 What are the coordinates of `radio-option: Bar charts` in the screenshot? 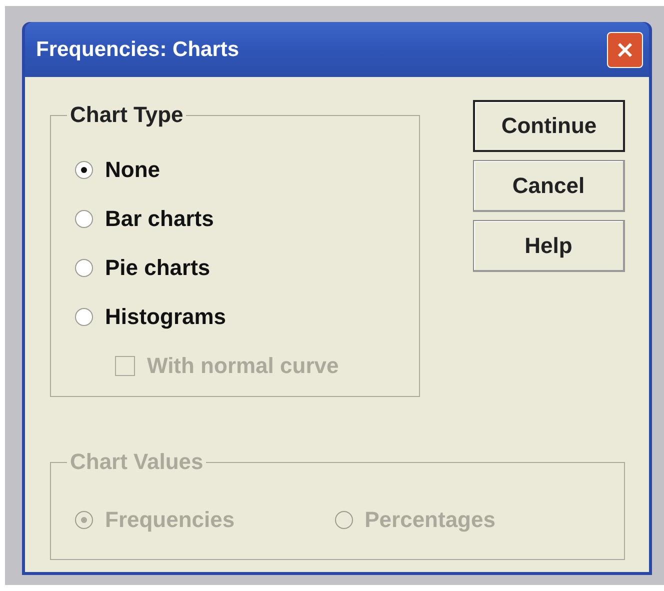 It's located at (247, 219).